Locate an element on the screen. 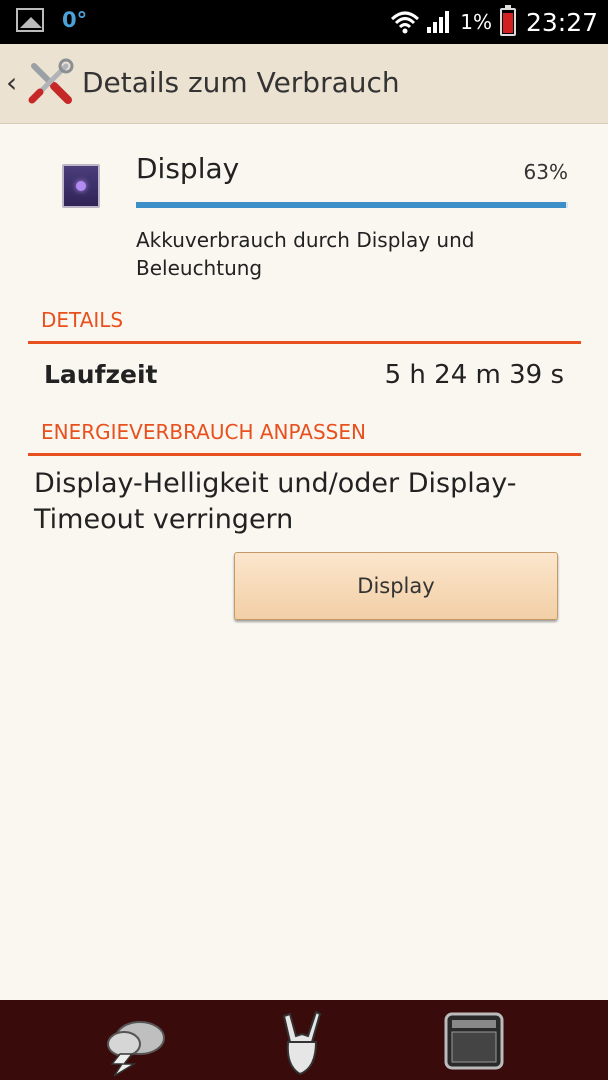  usage-progress-fill is located at coordinates (351, 205).